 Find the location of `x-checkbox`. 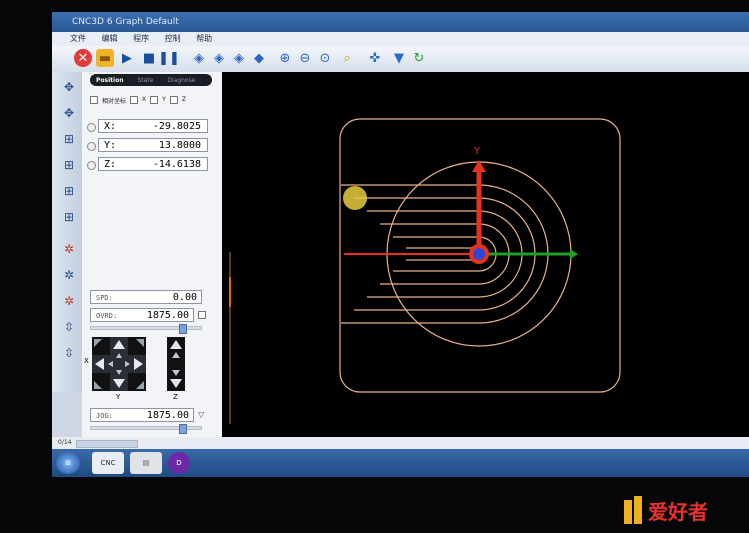

x-checkbox is located at coordinates (134, 100).